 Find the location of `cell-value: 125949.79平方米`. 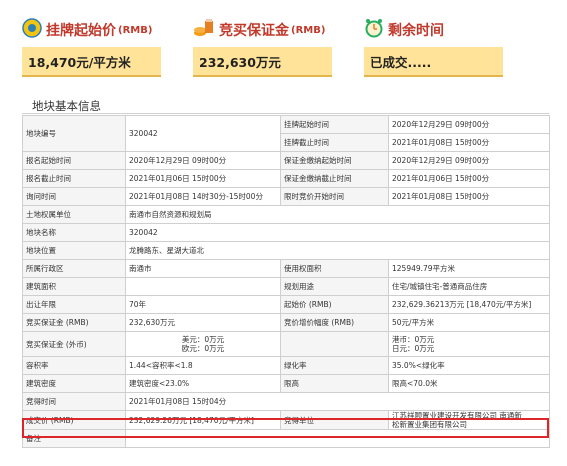

cell-value: 125949.79平方米 is located at coordinates (469, 268).